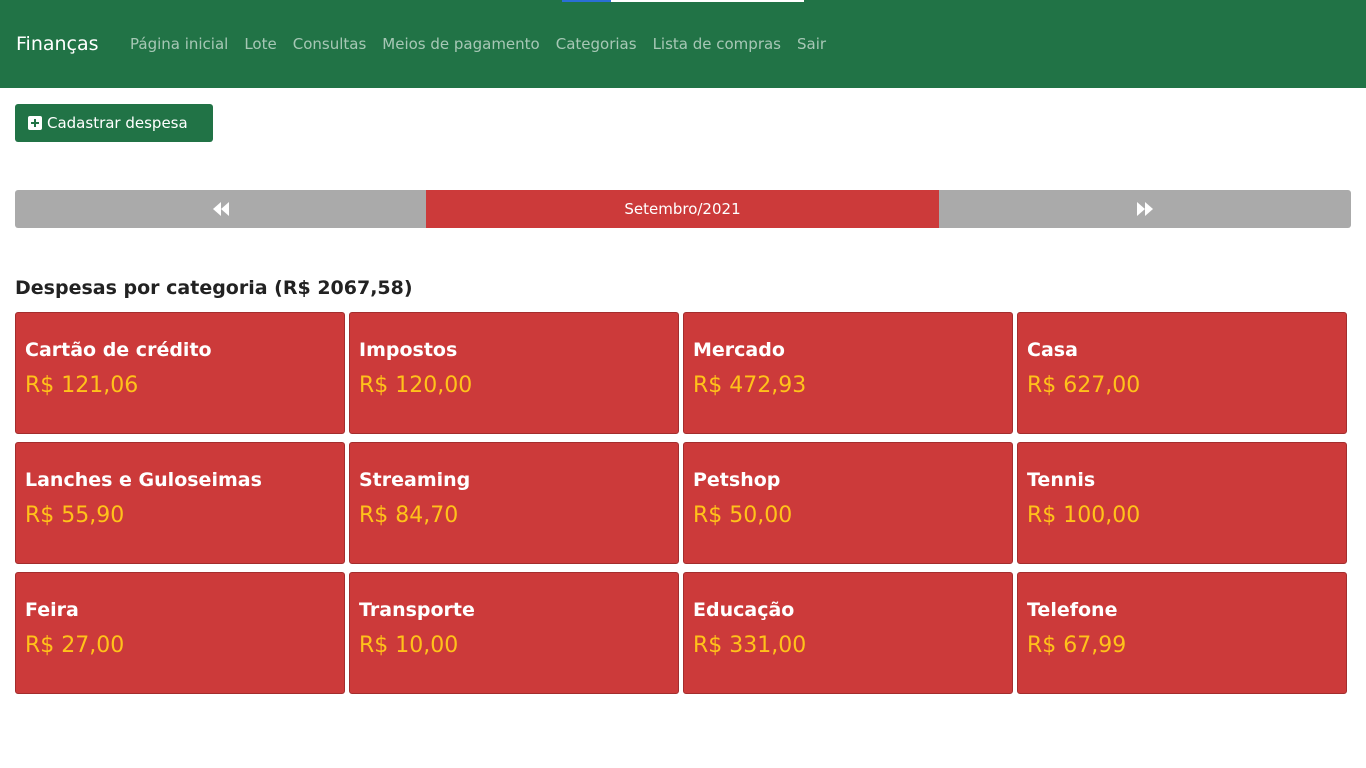  I want to click on add-expense-button: Cadastrar despesa, so click(114, 123).